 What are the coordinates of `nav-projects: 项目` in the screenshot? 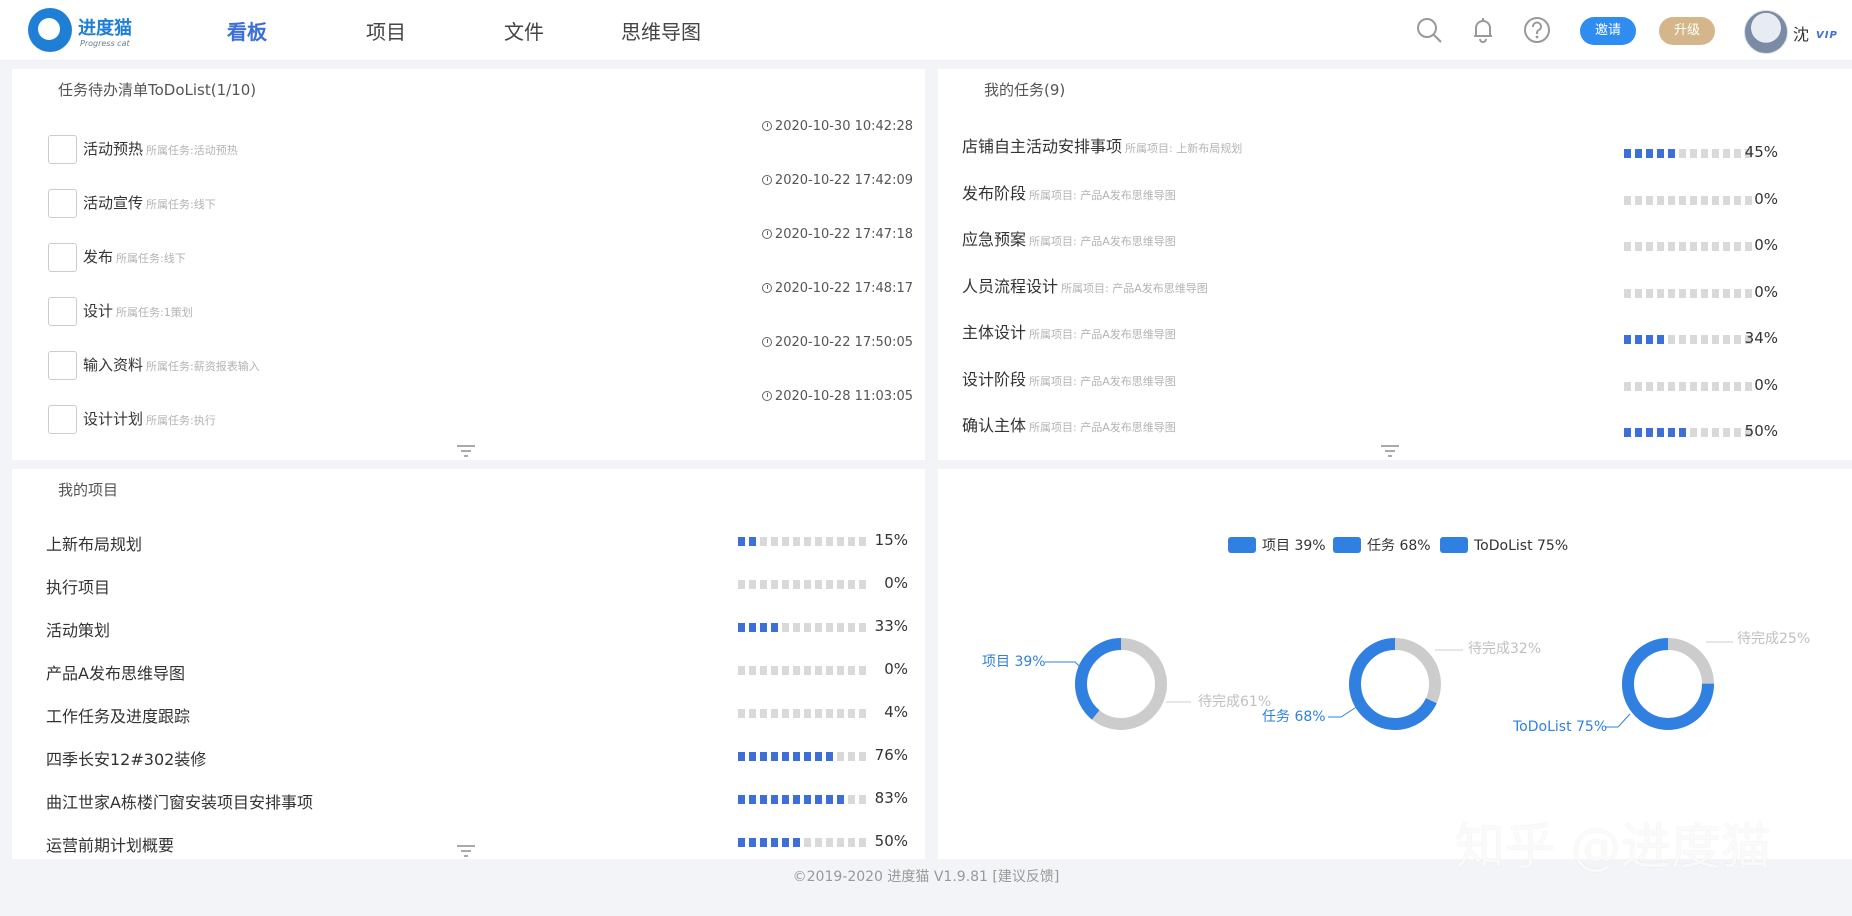 It's located at (386, 30).